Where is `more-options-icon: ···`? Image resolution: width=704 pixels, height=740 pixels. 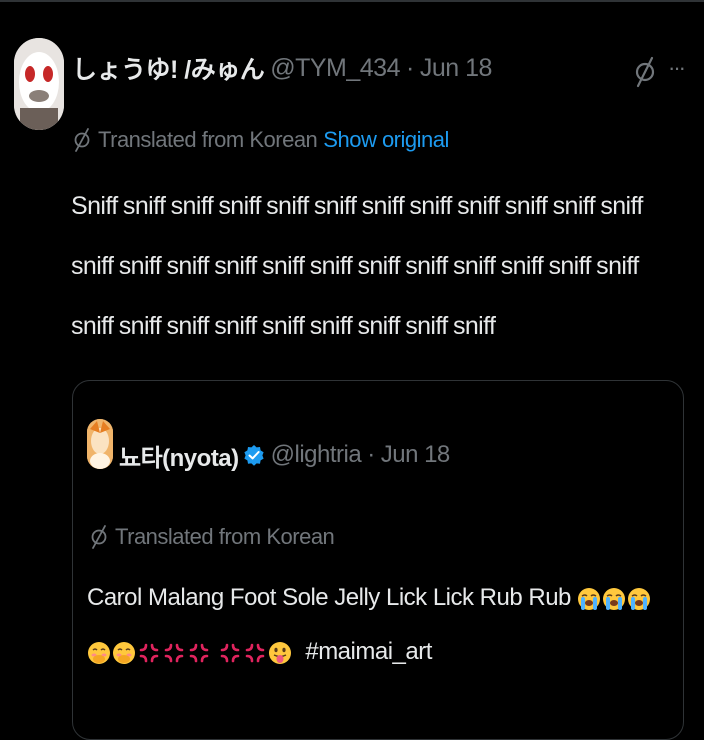 more-options-icon: ··· is located at coordinates (676, 68).